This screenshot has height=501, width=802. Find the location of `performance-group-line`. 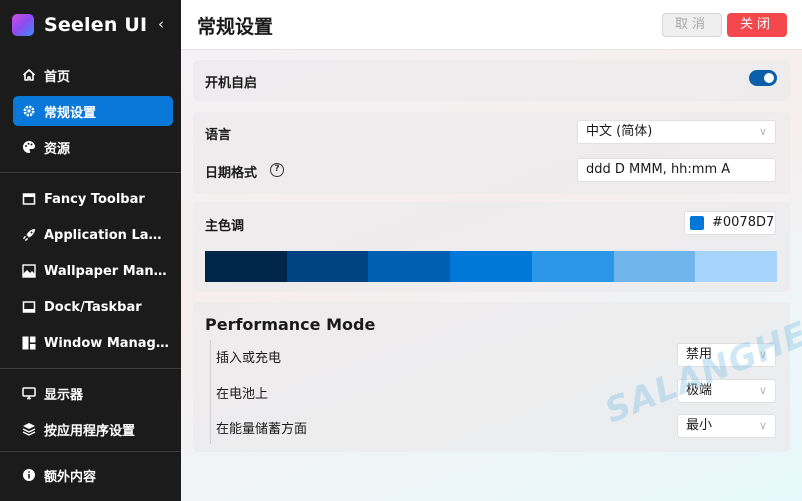

performance-group-line is located at coordinates (210, 392).